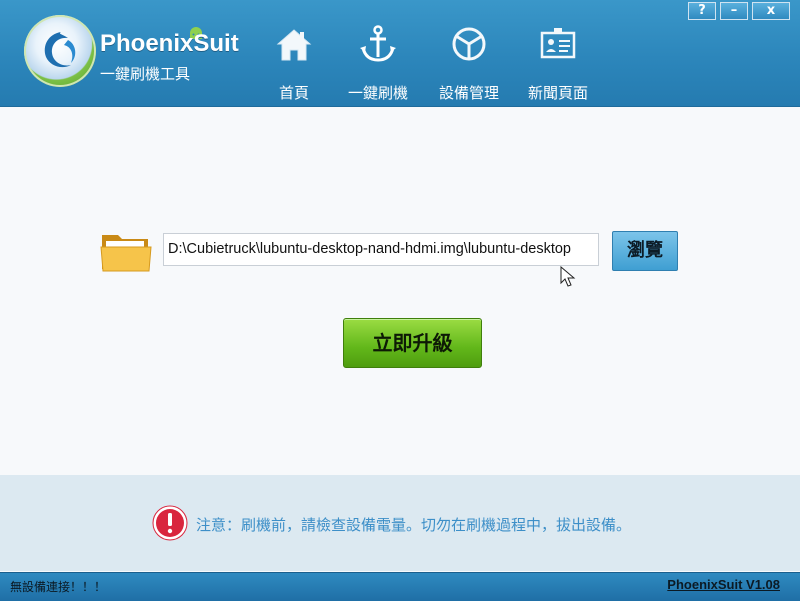 The height and width of the screenshot is (601, 800). What do you see at coordinates (412, 343) in the screenshot?
I see `upgrade-now-button: 立即升級` at bounding box center [412, 343].